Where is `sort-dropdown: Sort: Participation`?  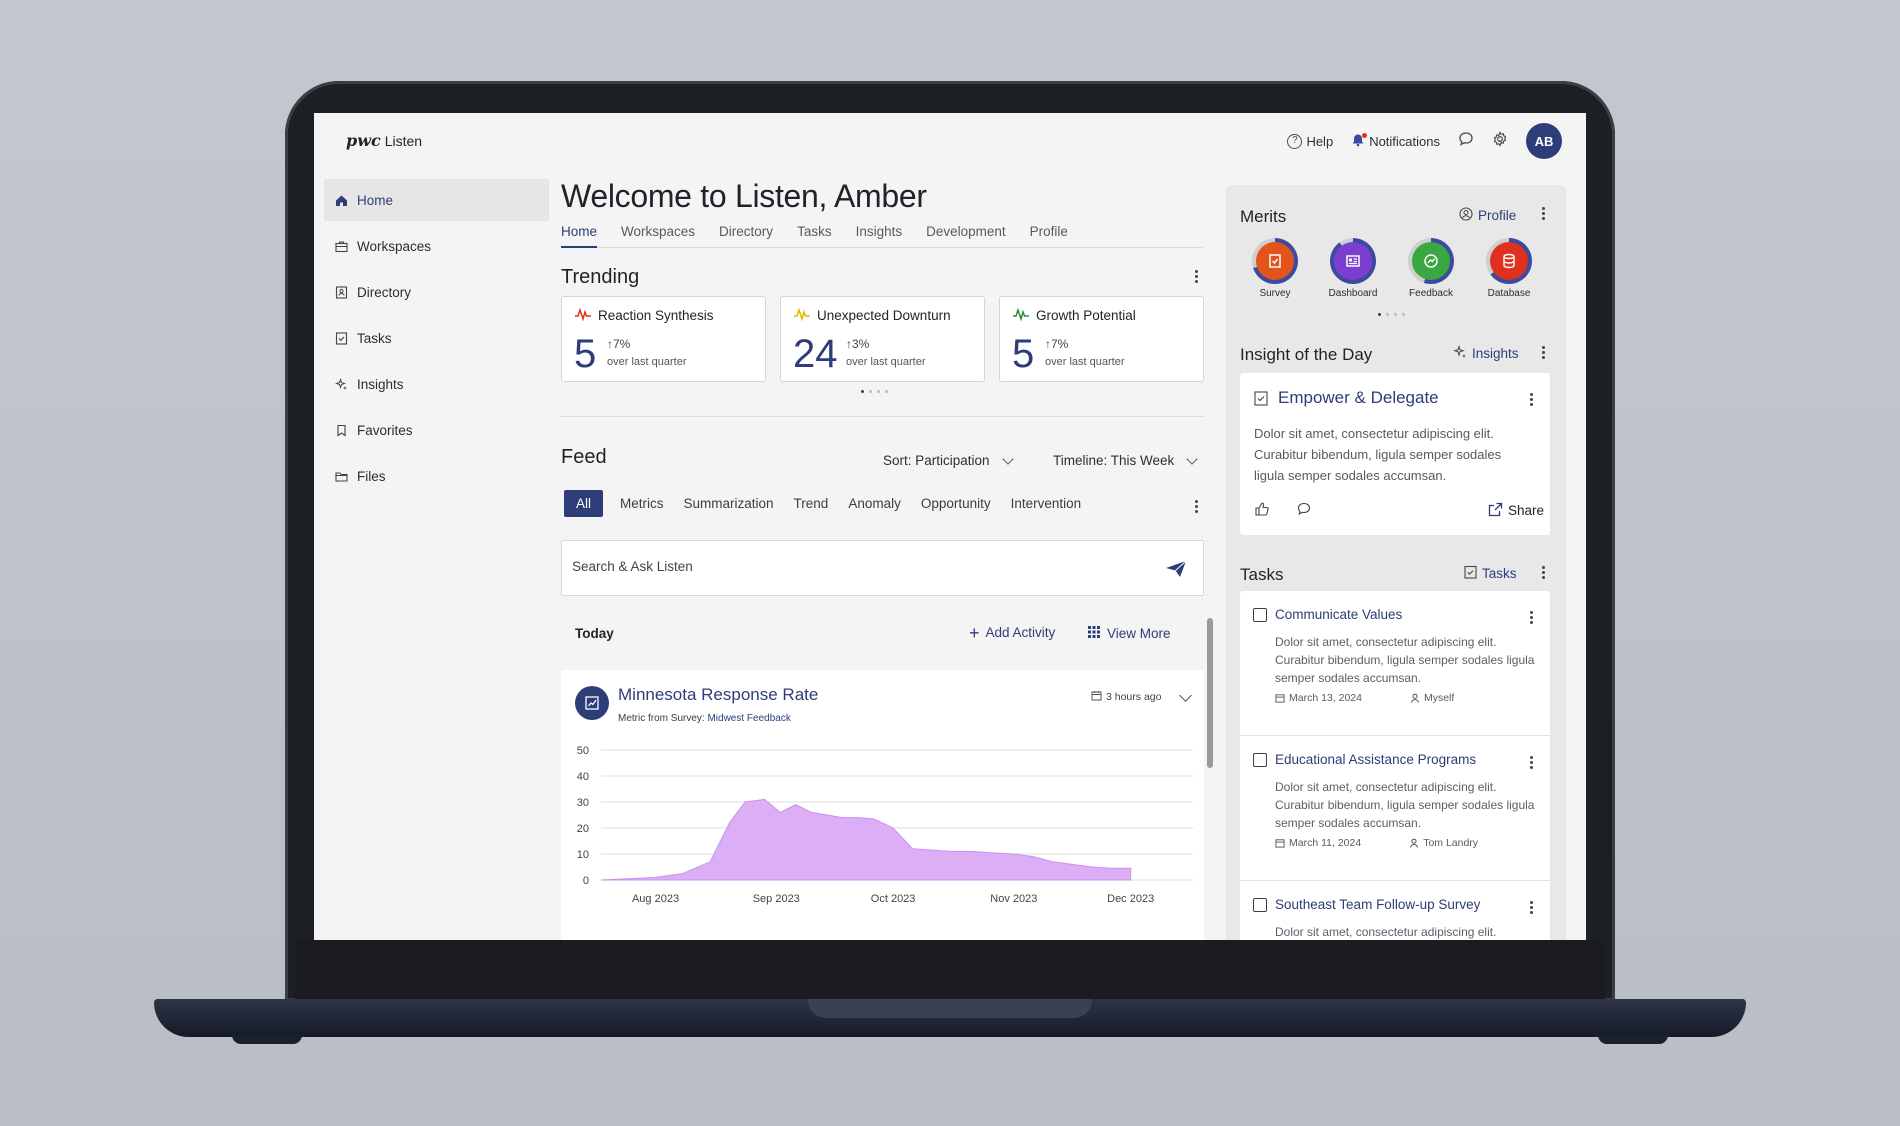 sort-dropdown: Sort: Participation is located at coordinates (948, 460).